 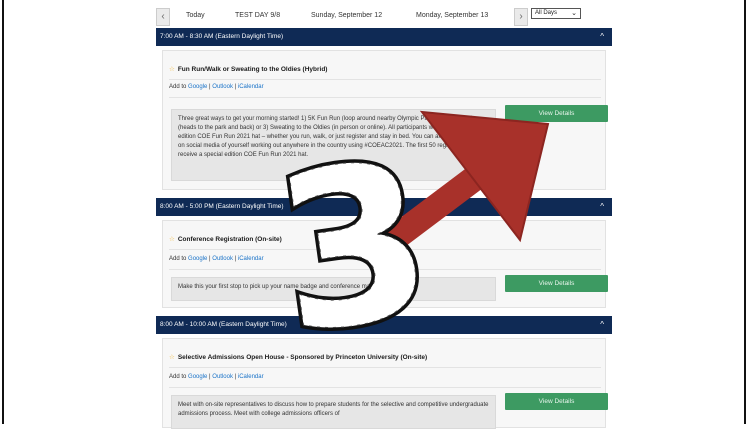 I want to click on tab-monday: Monday, September 13, so click(x=452, y=15).